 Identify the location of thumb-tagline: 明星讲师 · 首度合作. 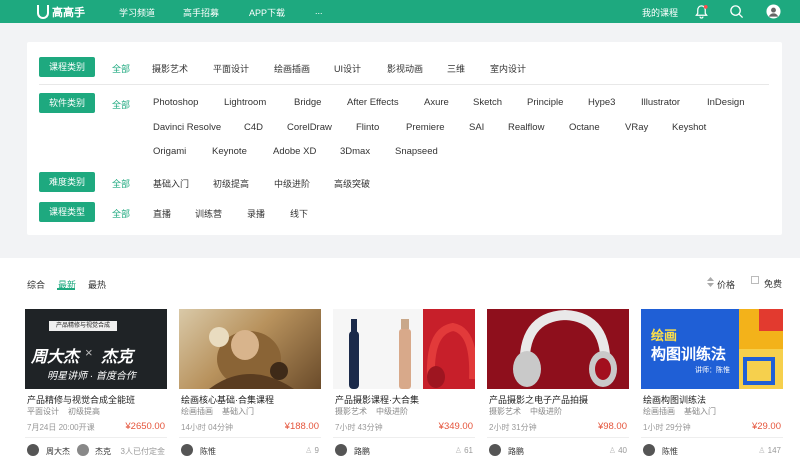
(91, 376).